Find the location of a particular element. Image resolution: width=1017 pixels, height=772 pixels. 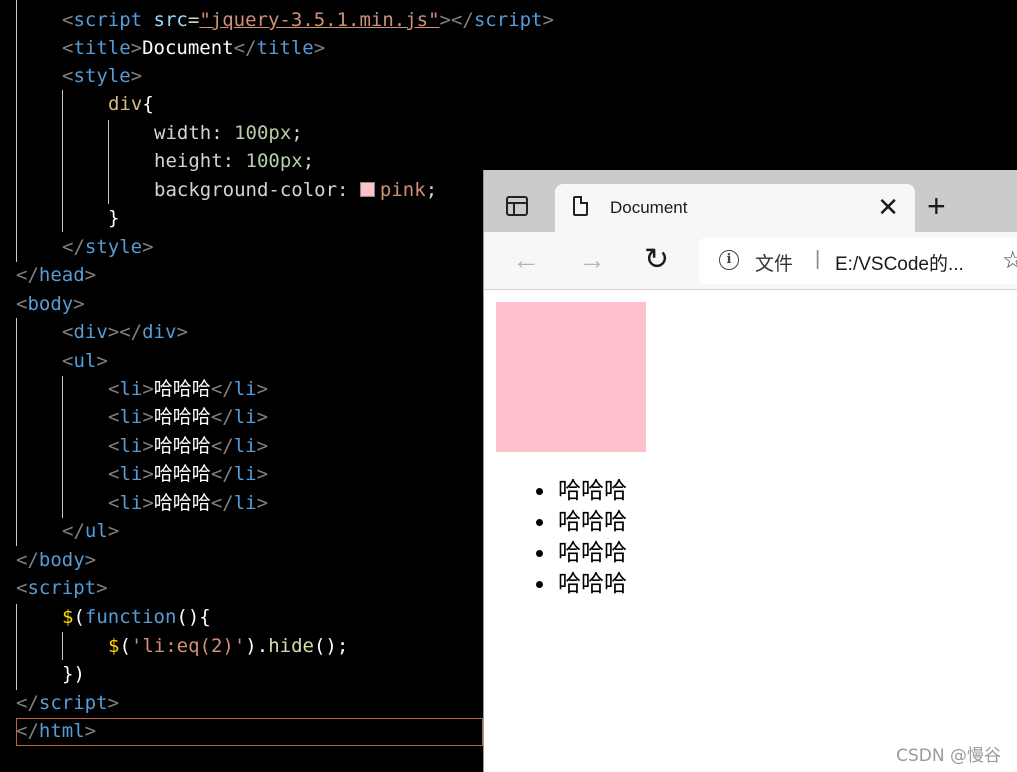

code-line: <body> is located at coordinates (50, 304).